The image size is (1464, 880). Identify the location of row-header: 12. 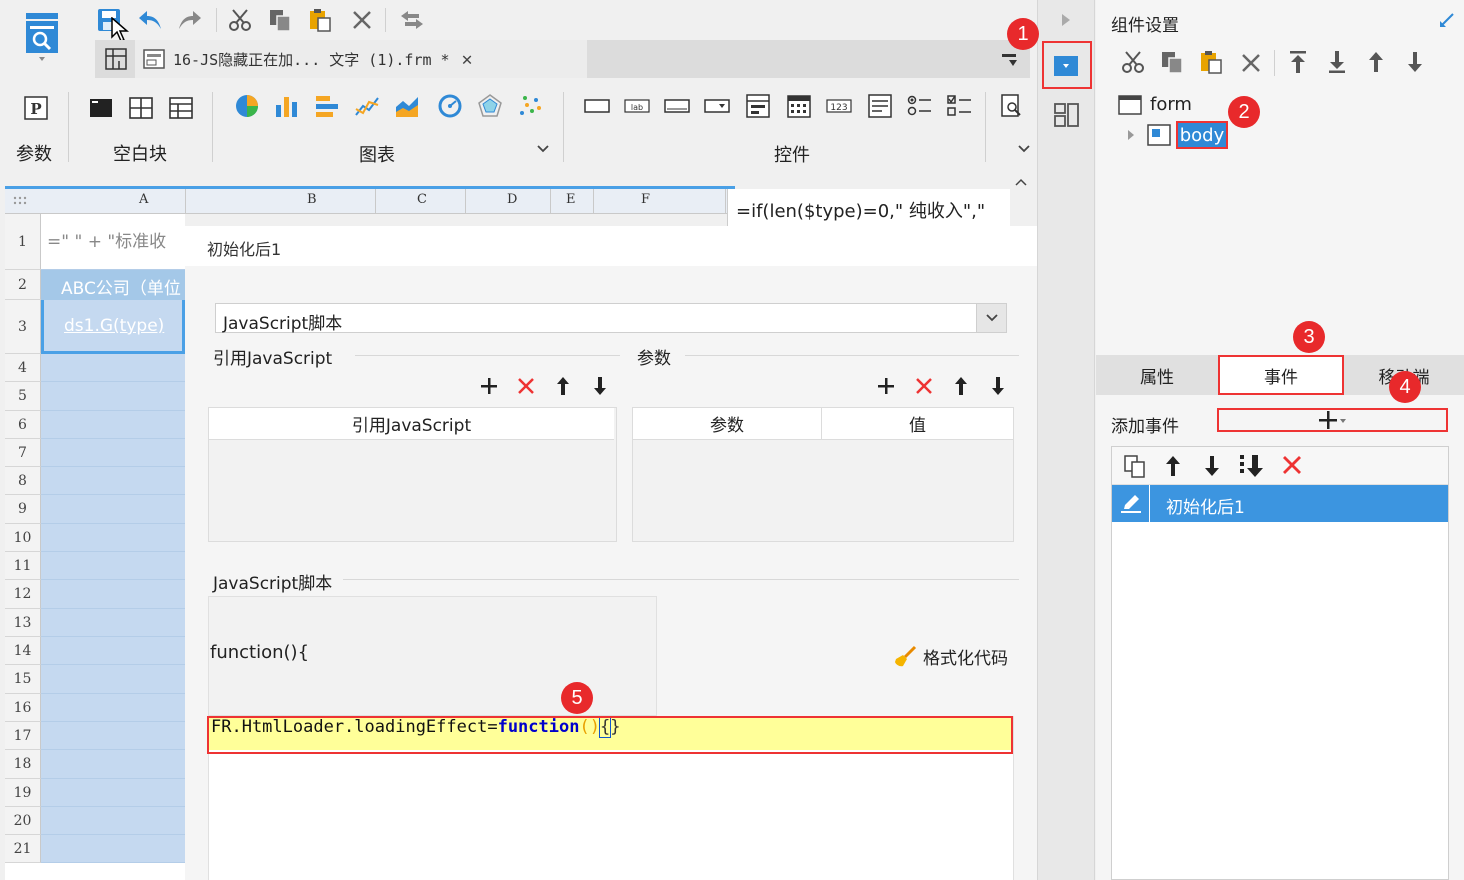
(23, 594).